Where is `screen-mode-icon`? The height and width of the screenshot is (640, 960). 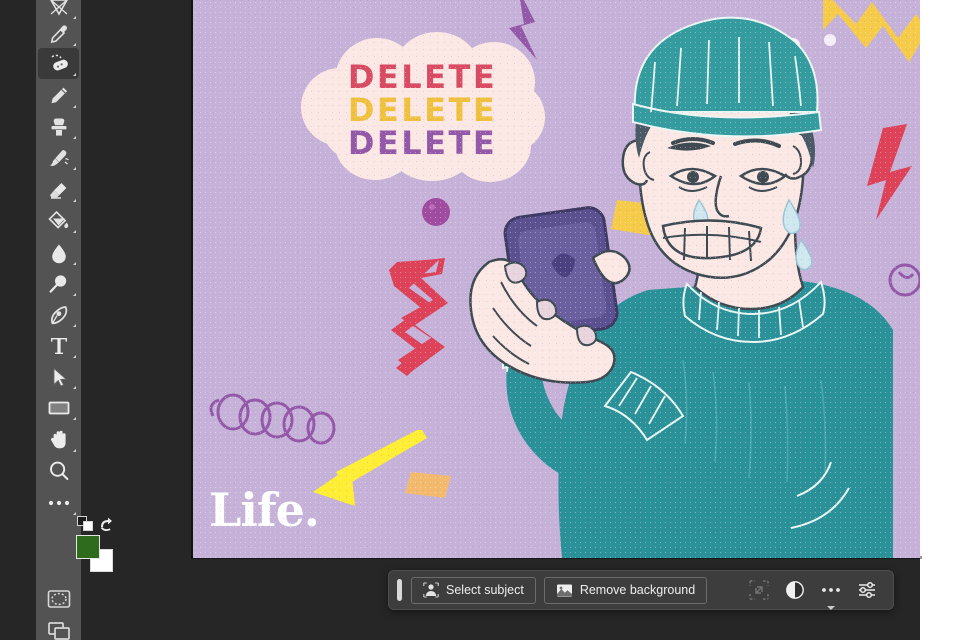 screen-mode-icon is located at coordinates (58, 630).